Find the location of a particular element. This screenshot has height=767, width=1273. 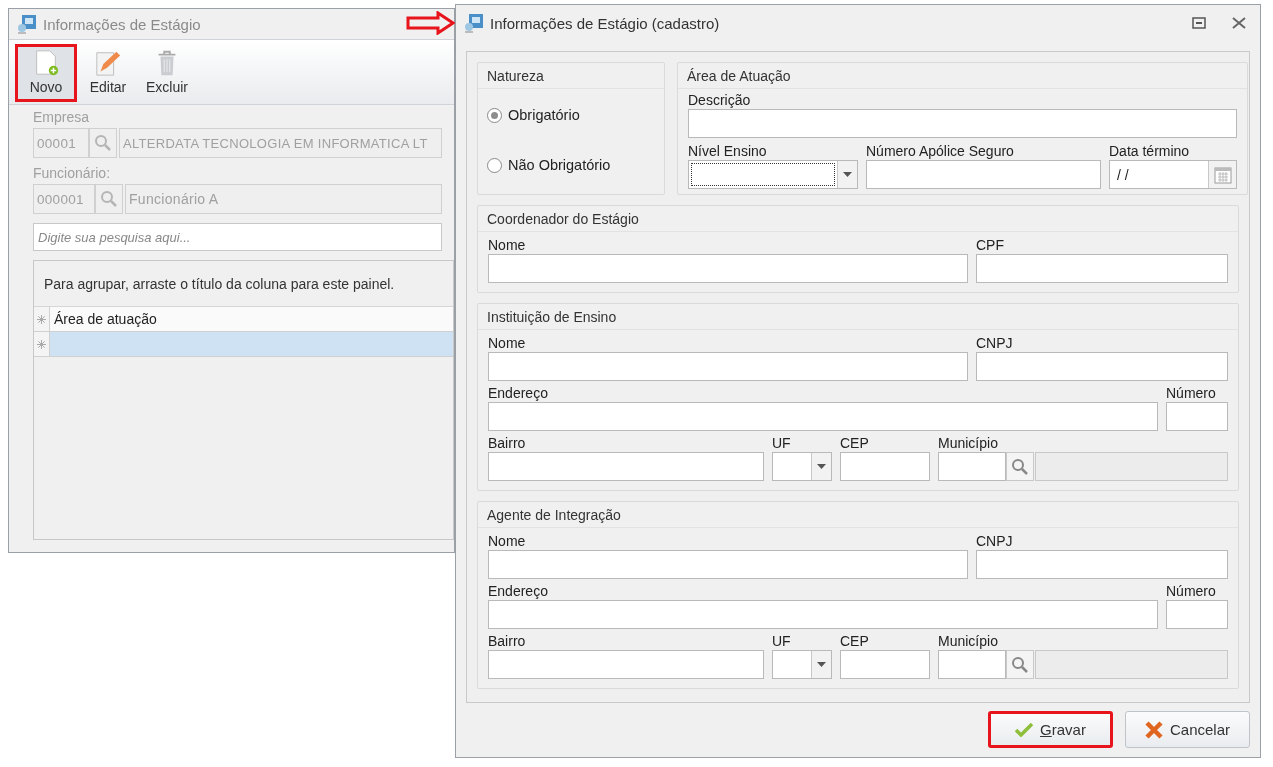

radio-option: Não Obrigatório is located at coordinates (571, 165).